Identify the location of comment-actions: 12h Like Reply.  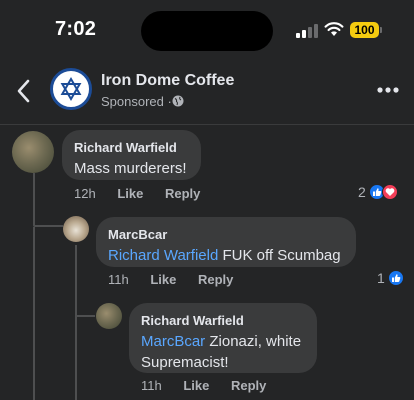
(137, 193).